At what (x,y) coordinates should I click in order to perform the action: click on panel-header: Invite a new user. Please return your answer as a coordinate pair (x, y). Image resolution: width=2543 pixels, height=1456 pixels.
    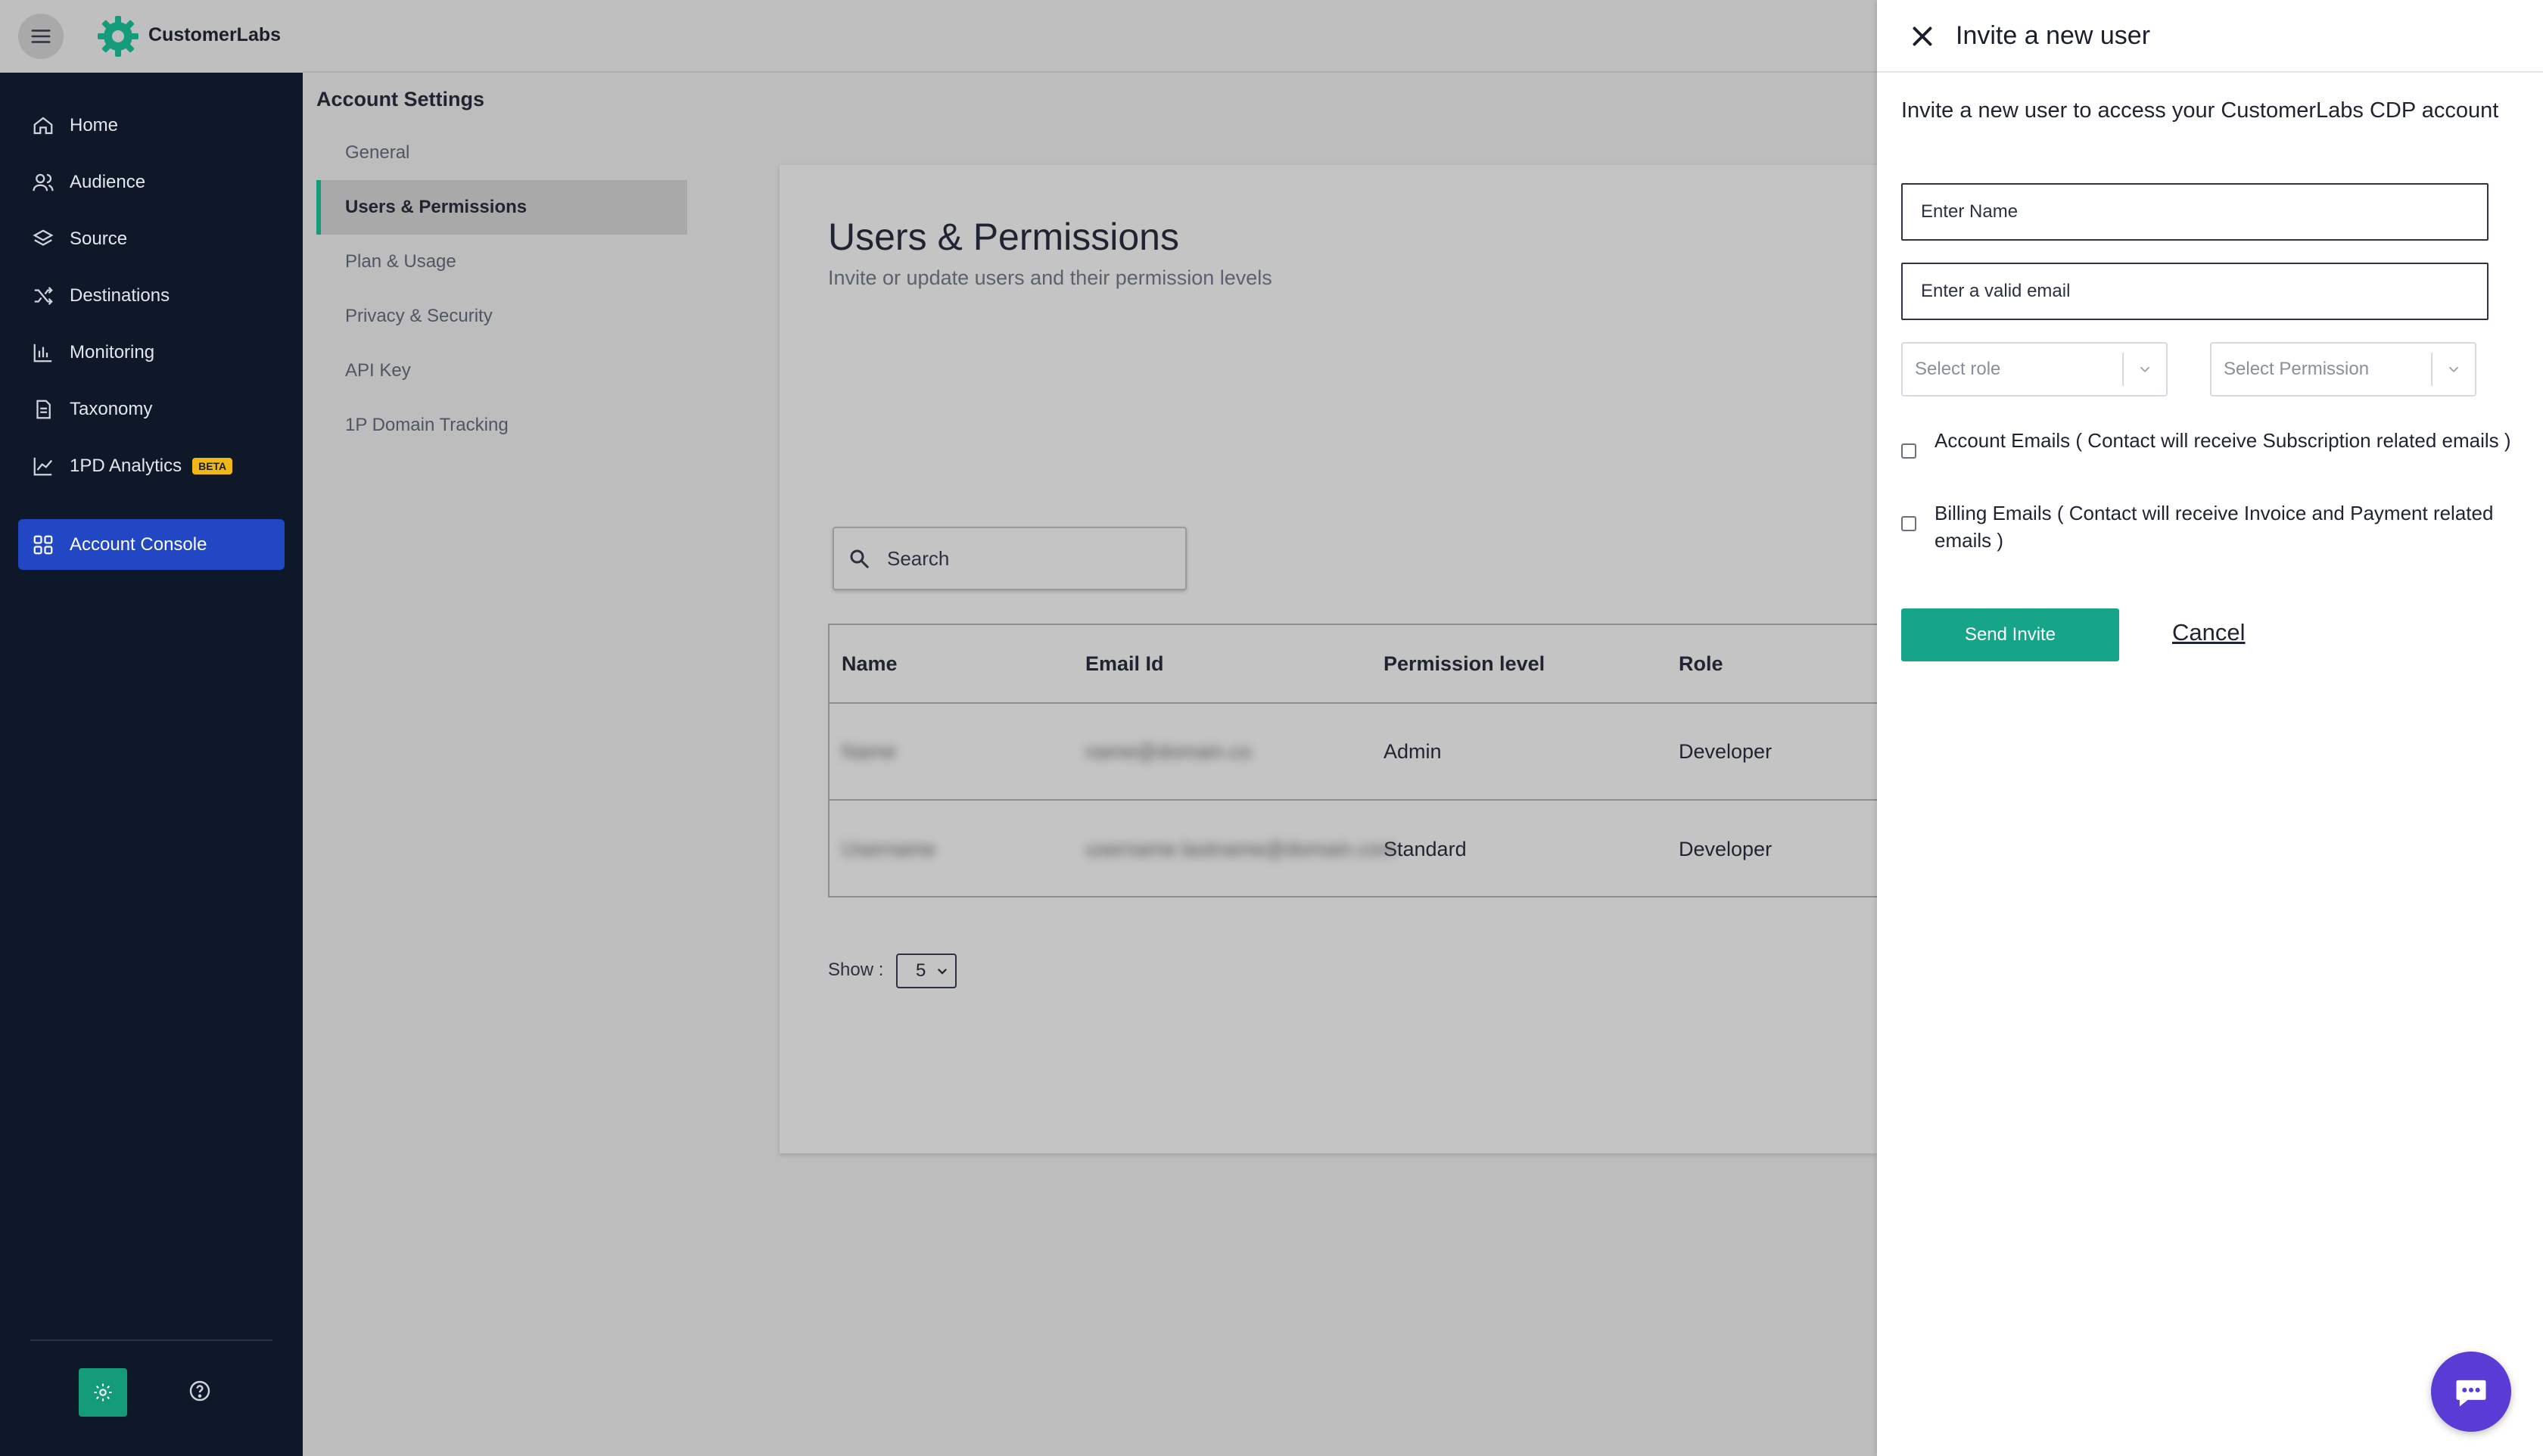
    Looking at the image, I should click on (2210, 36).